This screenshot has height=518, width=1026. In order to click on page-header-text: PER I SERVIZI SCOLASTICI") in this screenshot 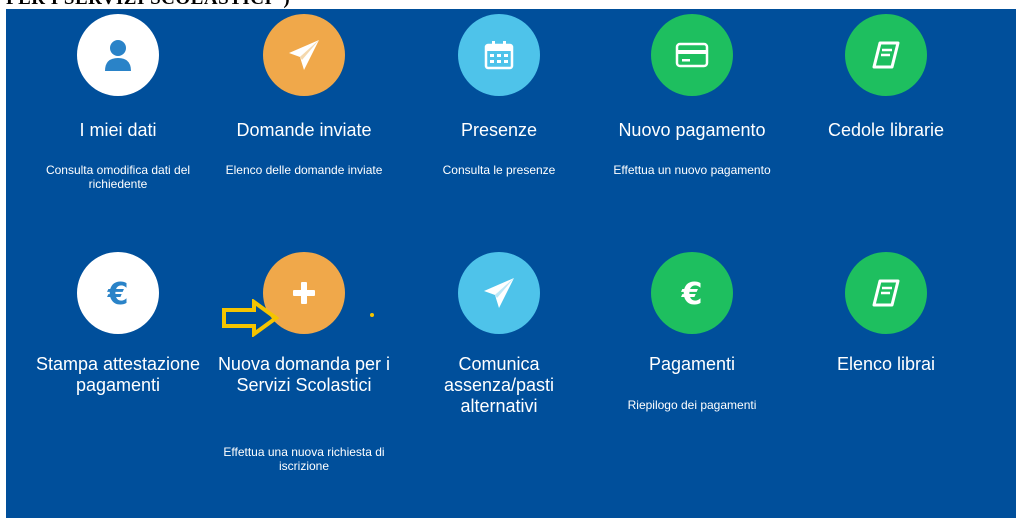, I will do `click(148, 4)`.